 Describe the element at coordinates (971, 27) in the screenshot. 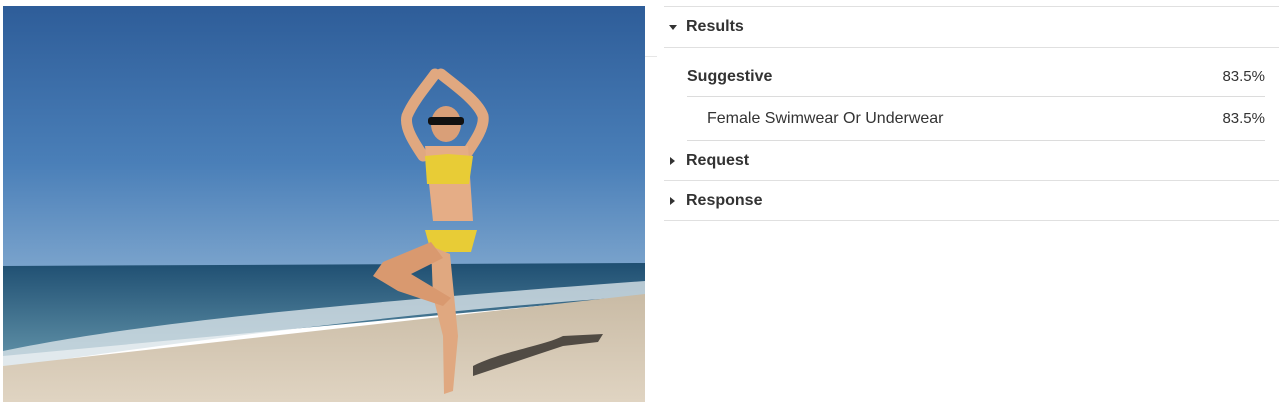

I see `results-section-toggle: Results` at that location.